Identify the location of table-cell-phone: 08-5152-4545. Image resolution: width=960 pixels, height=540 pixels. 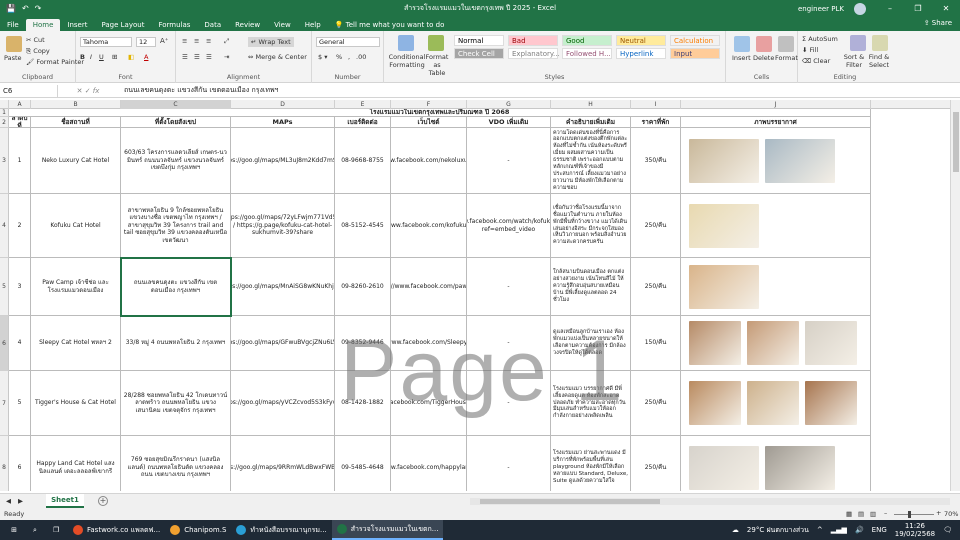
(363, 226).